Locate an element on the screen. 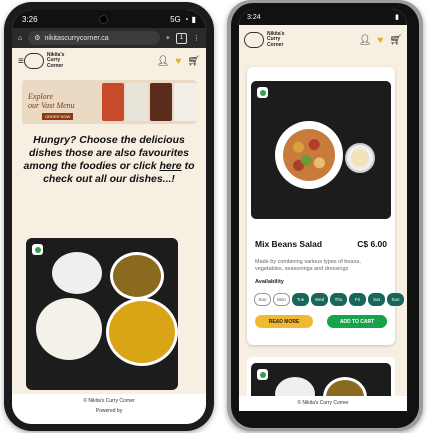 This screenshot has height=433, width=433. availability-label: Availability is located at coordinates (269, 282).